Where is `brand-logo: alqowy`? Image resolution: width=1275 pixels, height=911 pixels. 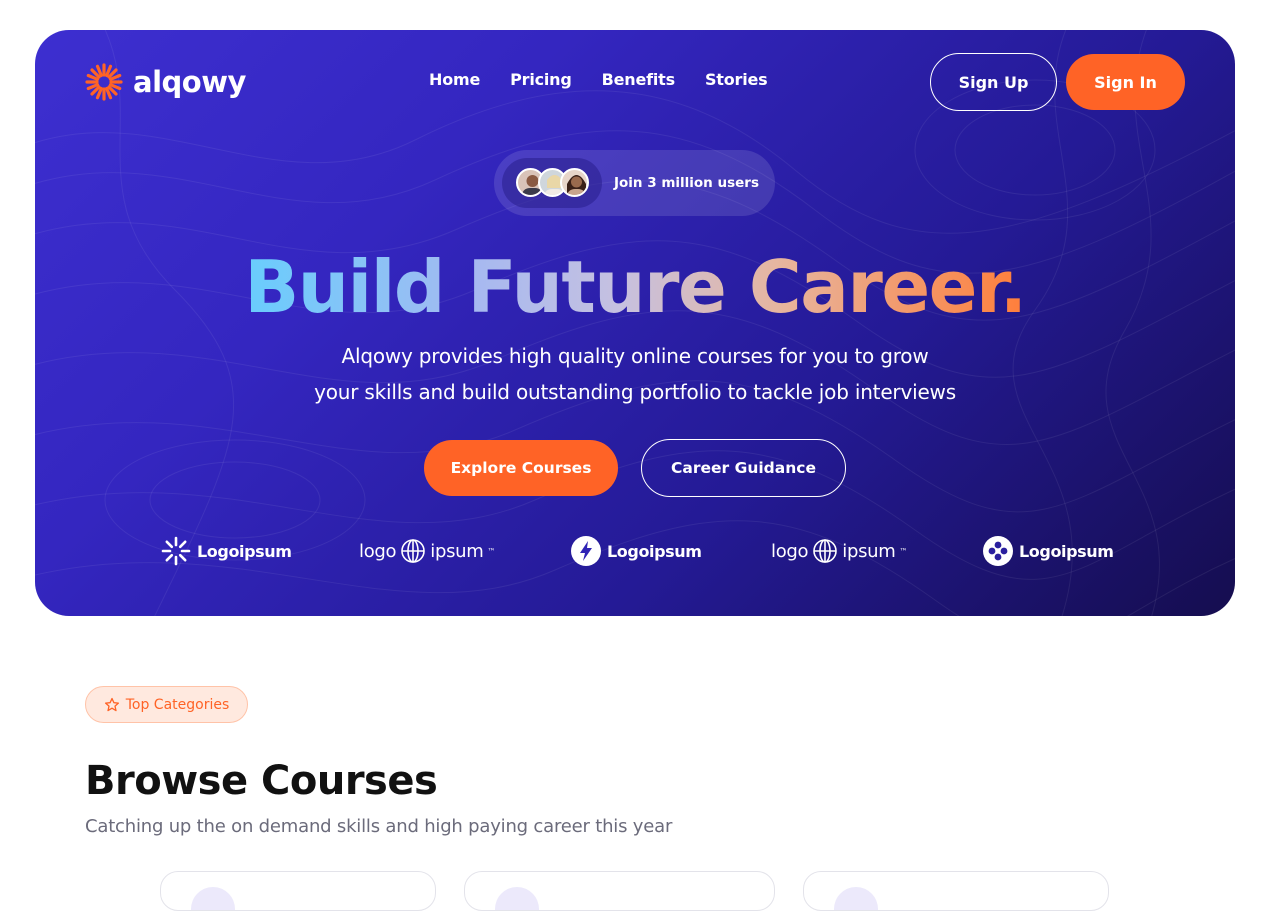
brand-logo: alqowy is located at coordinates (165, 82).